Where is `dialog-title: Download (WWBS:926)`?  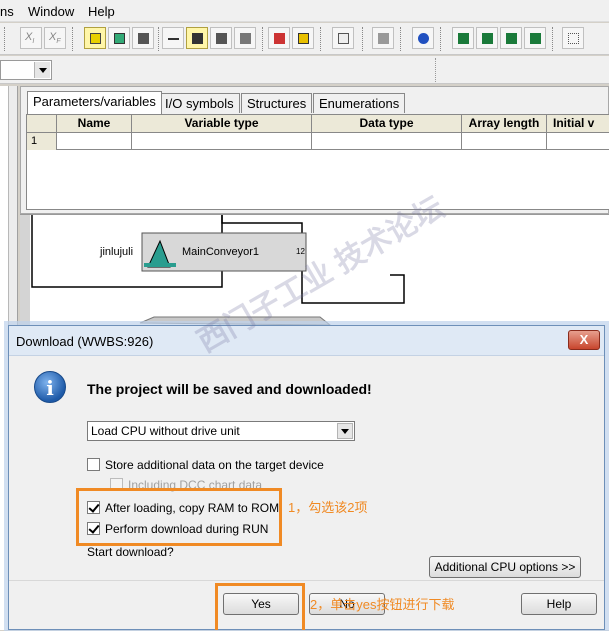
dialog-title: Download (WWBS:926) is located at coordinates (85, 341).